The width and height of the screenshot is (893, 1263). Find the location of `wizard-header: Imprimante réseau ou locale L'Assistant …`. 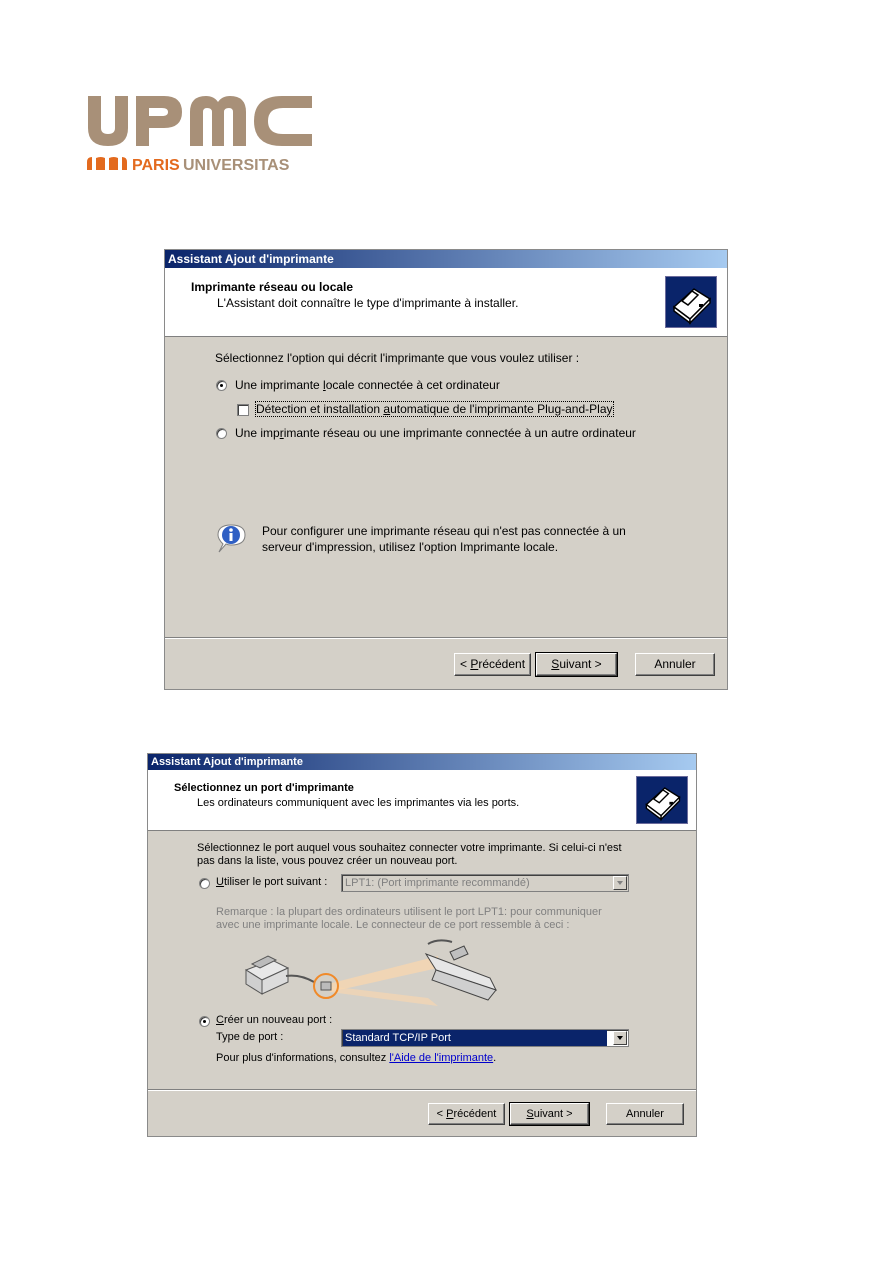

wizard-header: Imprimante réseau ou locale L'Assistant … is located at coordinates (446, 302).